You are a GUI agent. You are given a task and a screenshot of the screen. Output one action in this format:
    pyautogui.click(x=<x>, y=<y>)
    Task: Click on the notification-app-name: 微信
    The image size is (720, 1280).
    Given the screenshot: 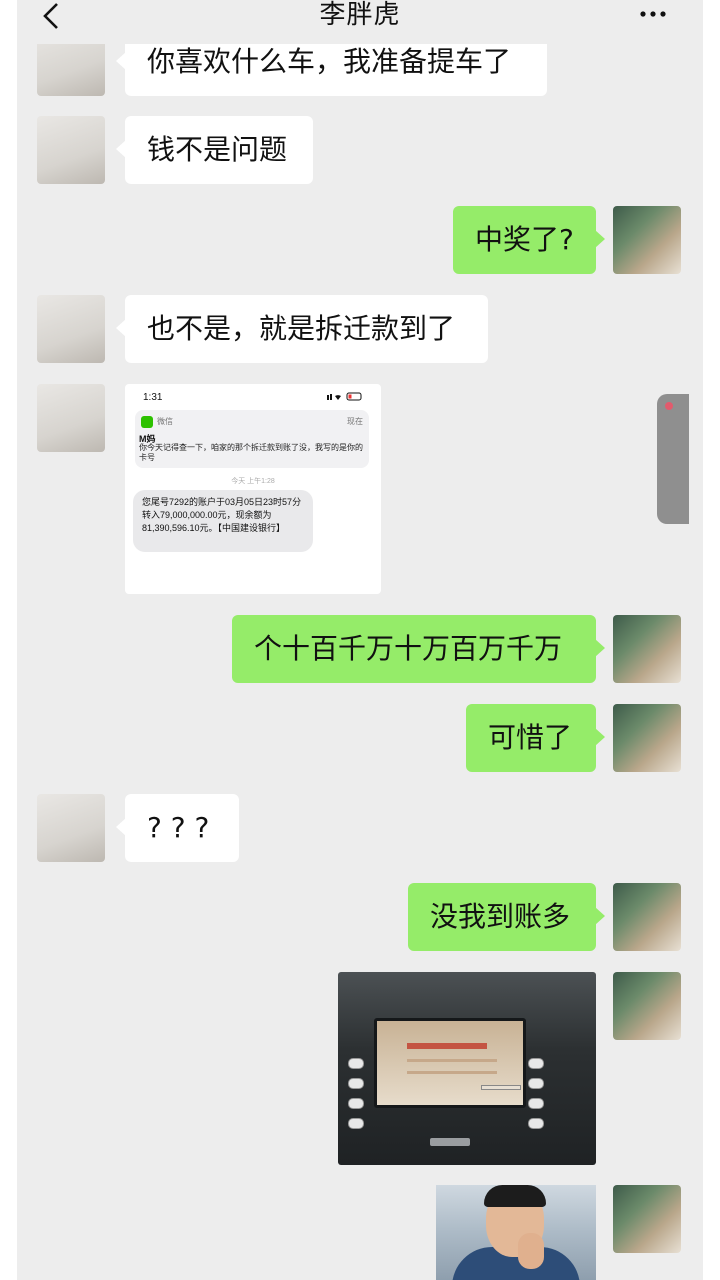 What is the action you would take?
    pyautogui.click(x=165, y=421)
    